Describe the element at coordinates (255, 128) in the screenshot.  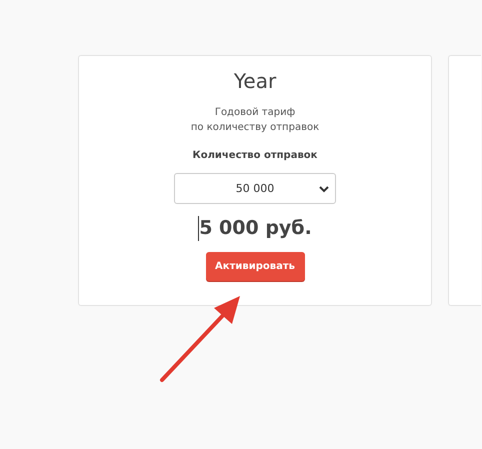
I see `plan-description: по количеству отправок` at that location.